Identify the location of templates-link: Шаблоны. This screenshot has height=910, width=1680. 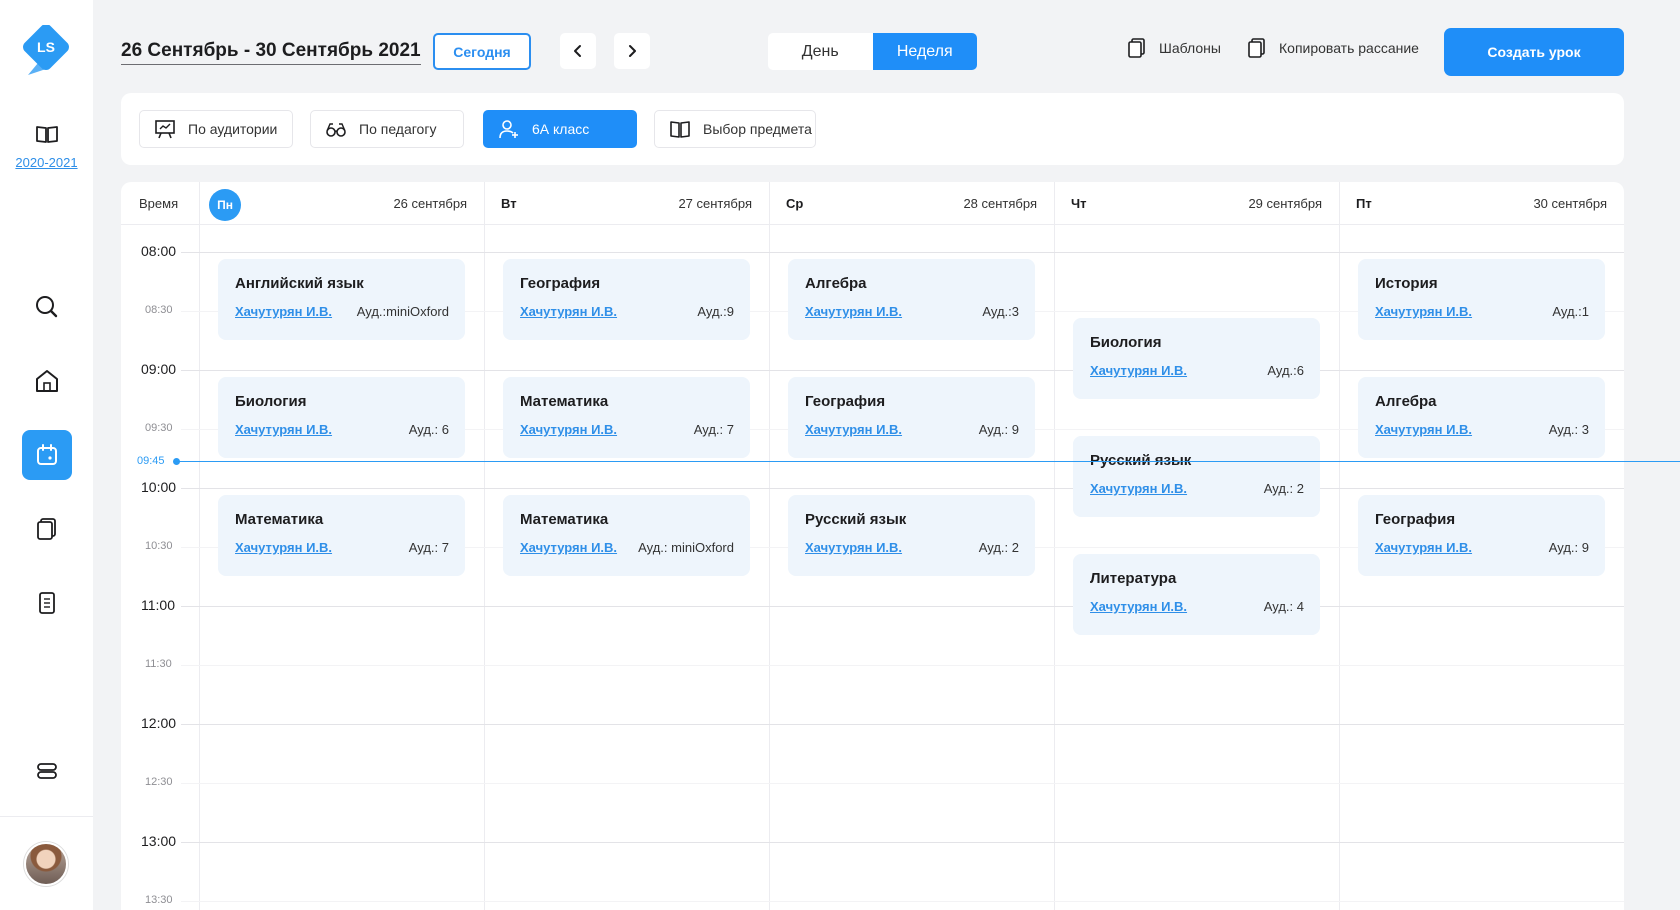
(1174, 48).